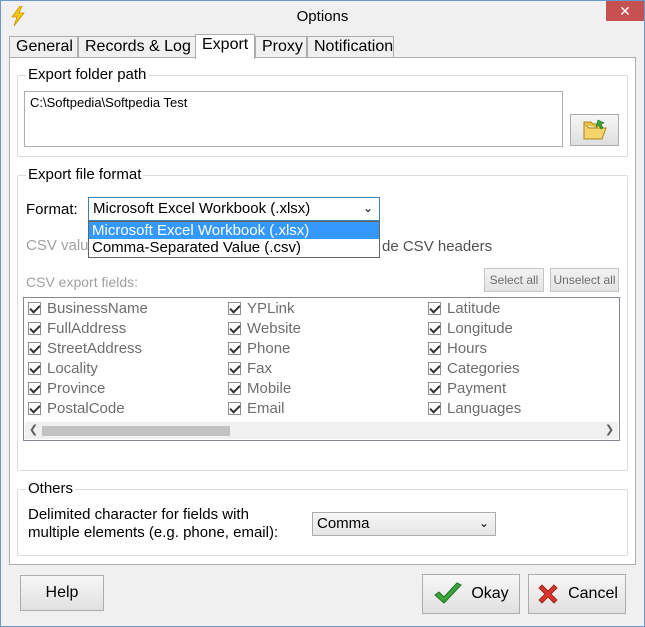 The height and width of the screenshot is (627, 645). I want to click on field-checkbox: Province, so click(66, 388).